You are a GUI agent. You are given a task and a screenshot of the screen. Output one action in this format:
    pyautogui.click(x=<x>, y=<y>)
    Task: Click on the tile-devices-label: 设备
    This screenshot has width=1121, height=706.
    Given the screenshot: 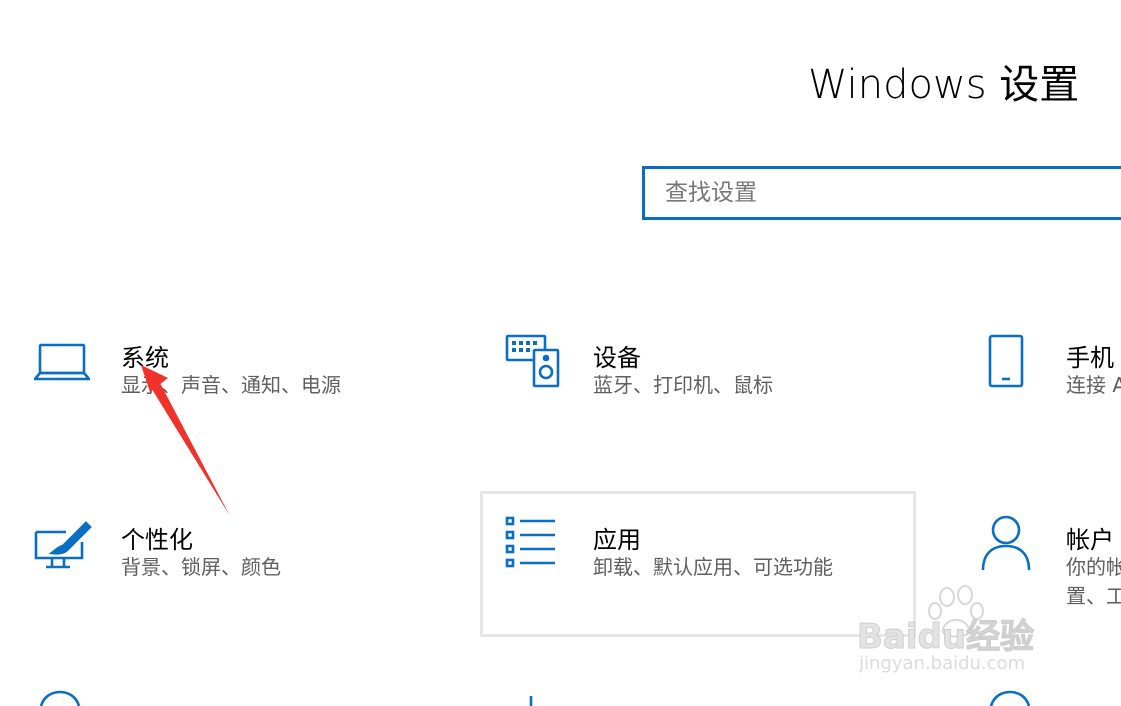 What is the action you would take?
    pyautogui.click(x=617, y=358)
    